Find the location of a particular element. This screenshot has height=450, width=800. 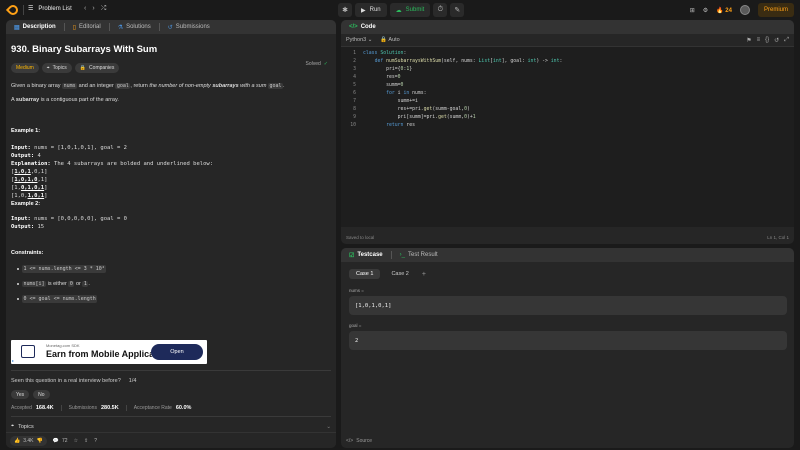

tab-solutions: ⚗ Solutions is located at coordinates (134, 27).